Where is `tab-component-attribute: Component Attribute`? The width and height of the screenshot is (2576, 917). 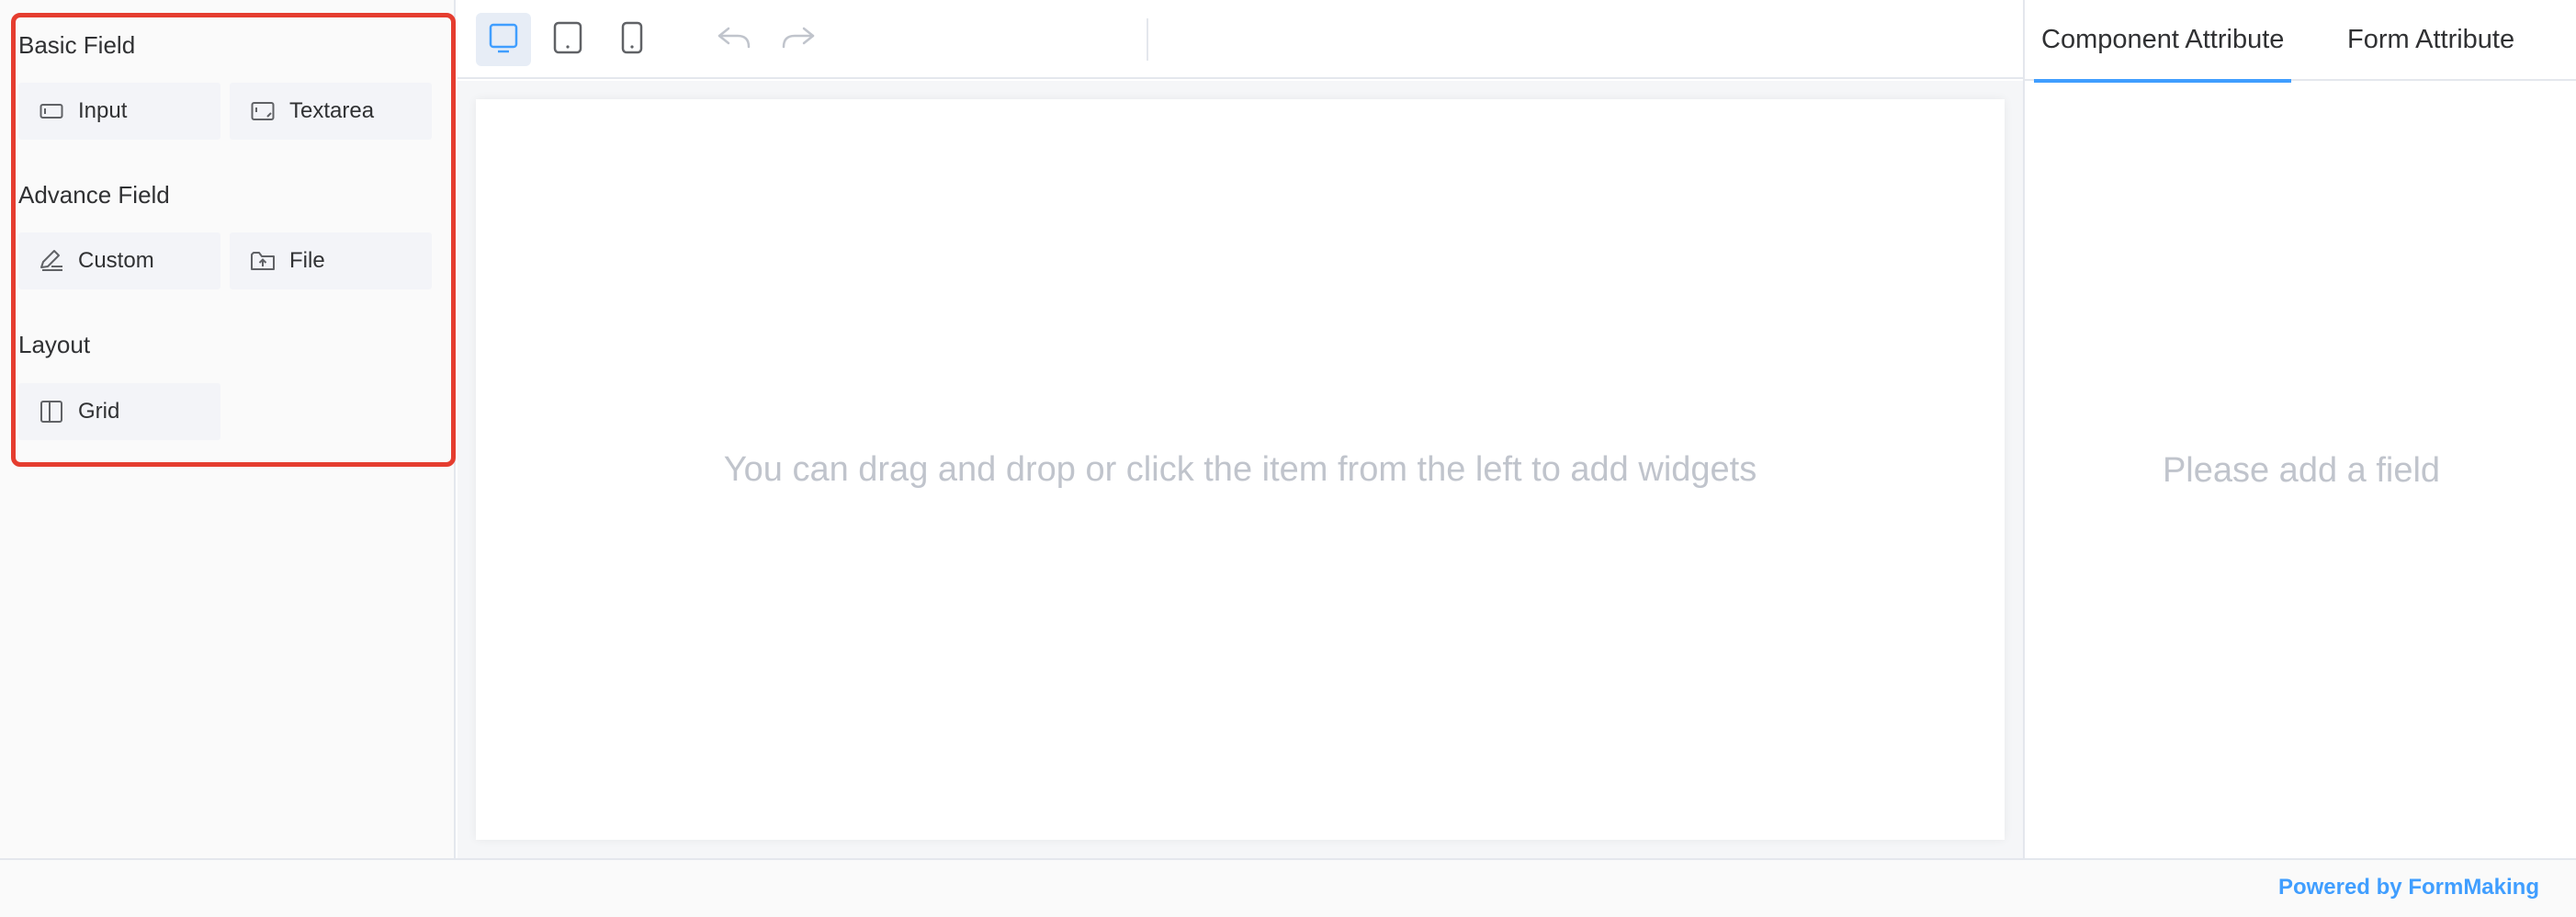
tab-component-attribute: Component Attribute is located at coordinates (2162, 41).